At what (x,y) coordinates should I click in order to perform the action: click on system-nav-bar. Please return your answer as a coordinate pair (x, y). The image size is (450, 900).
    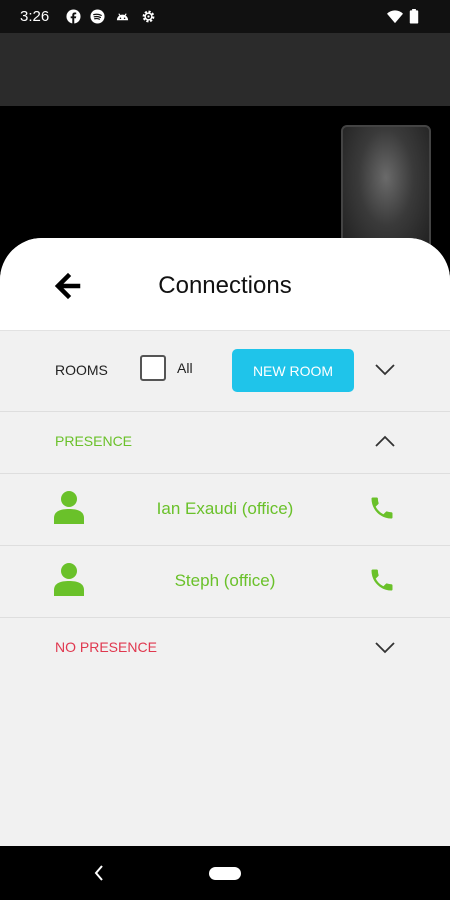
    Looking at the image, I should click on (225, 873).